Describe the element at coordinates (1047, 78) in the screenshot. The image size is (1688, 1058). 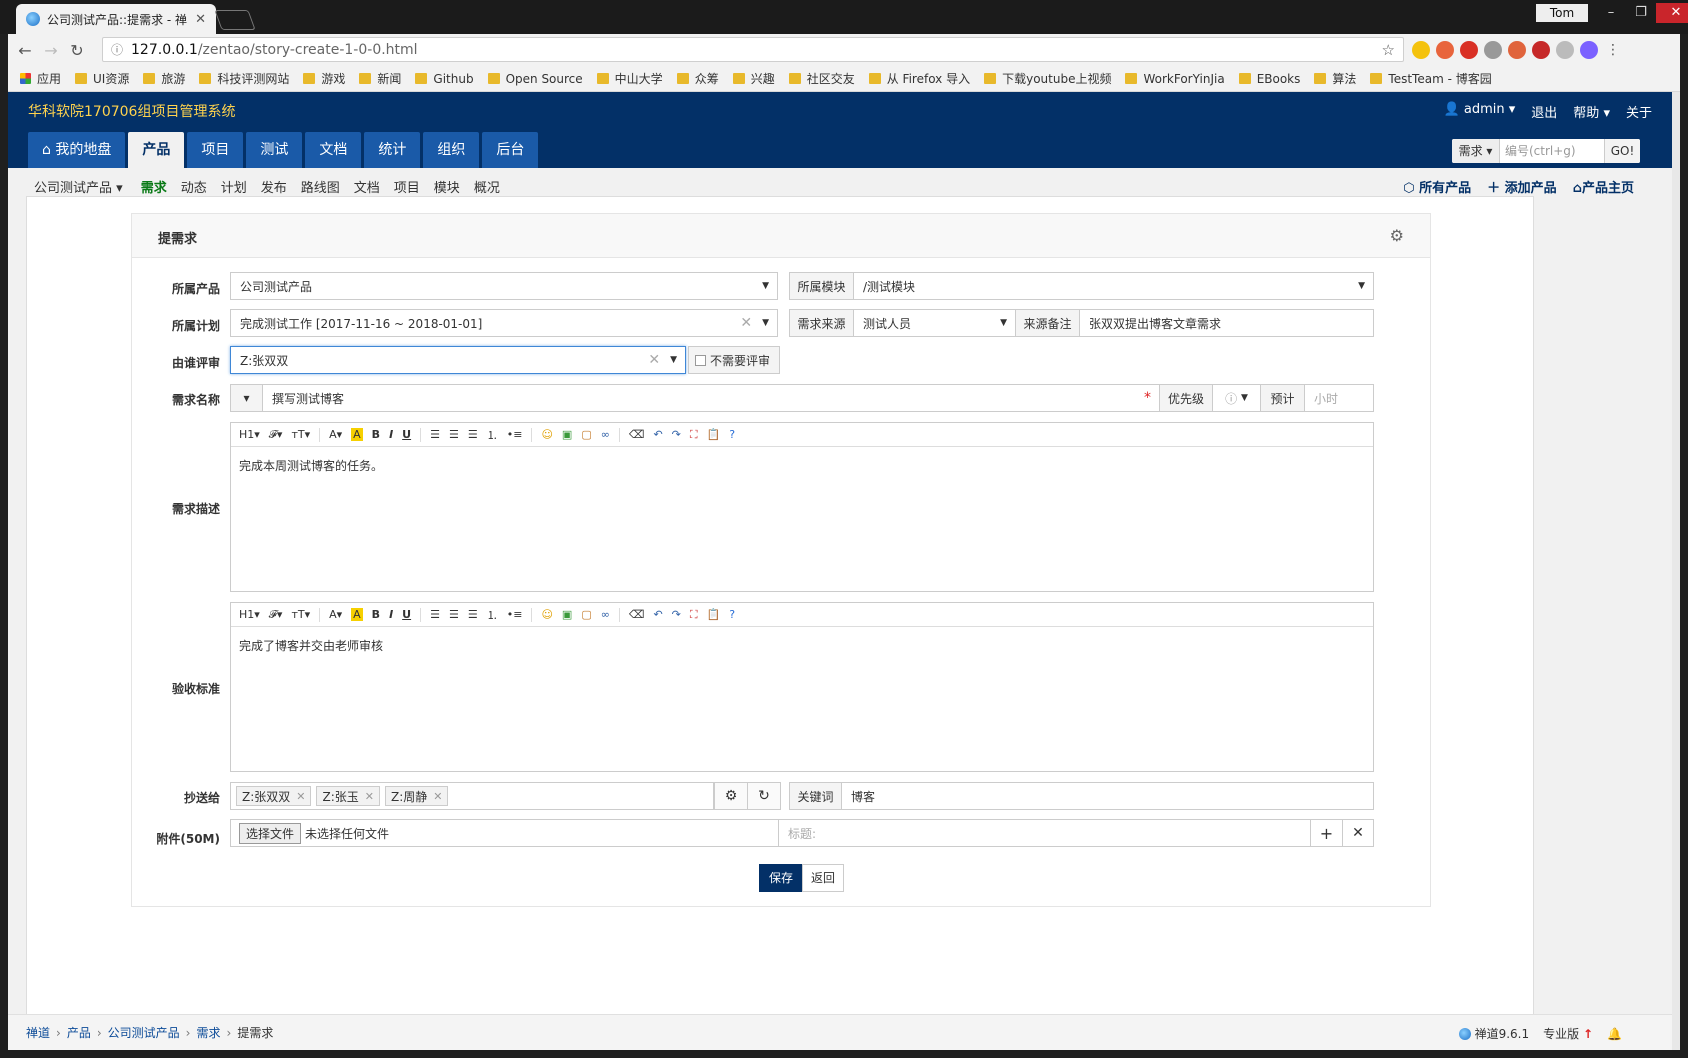
I see `bookmark-item: 下载youtube上视频` at that location.